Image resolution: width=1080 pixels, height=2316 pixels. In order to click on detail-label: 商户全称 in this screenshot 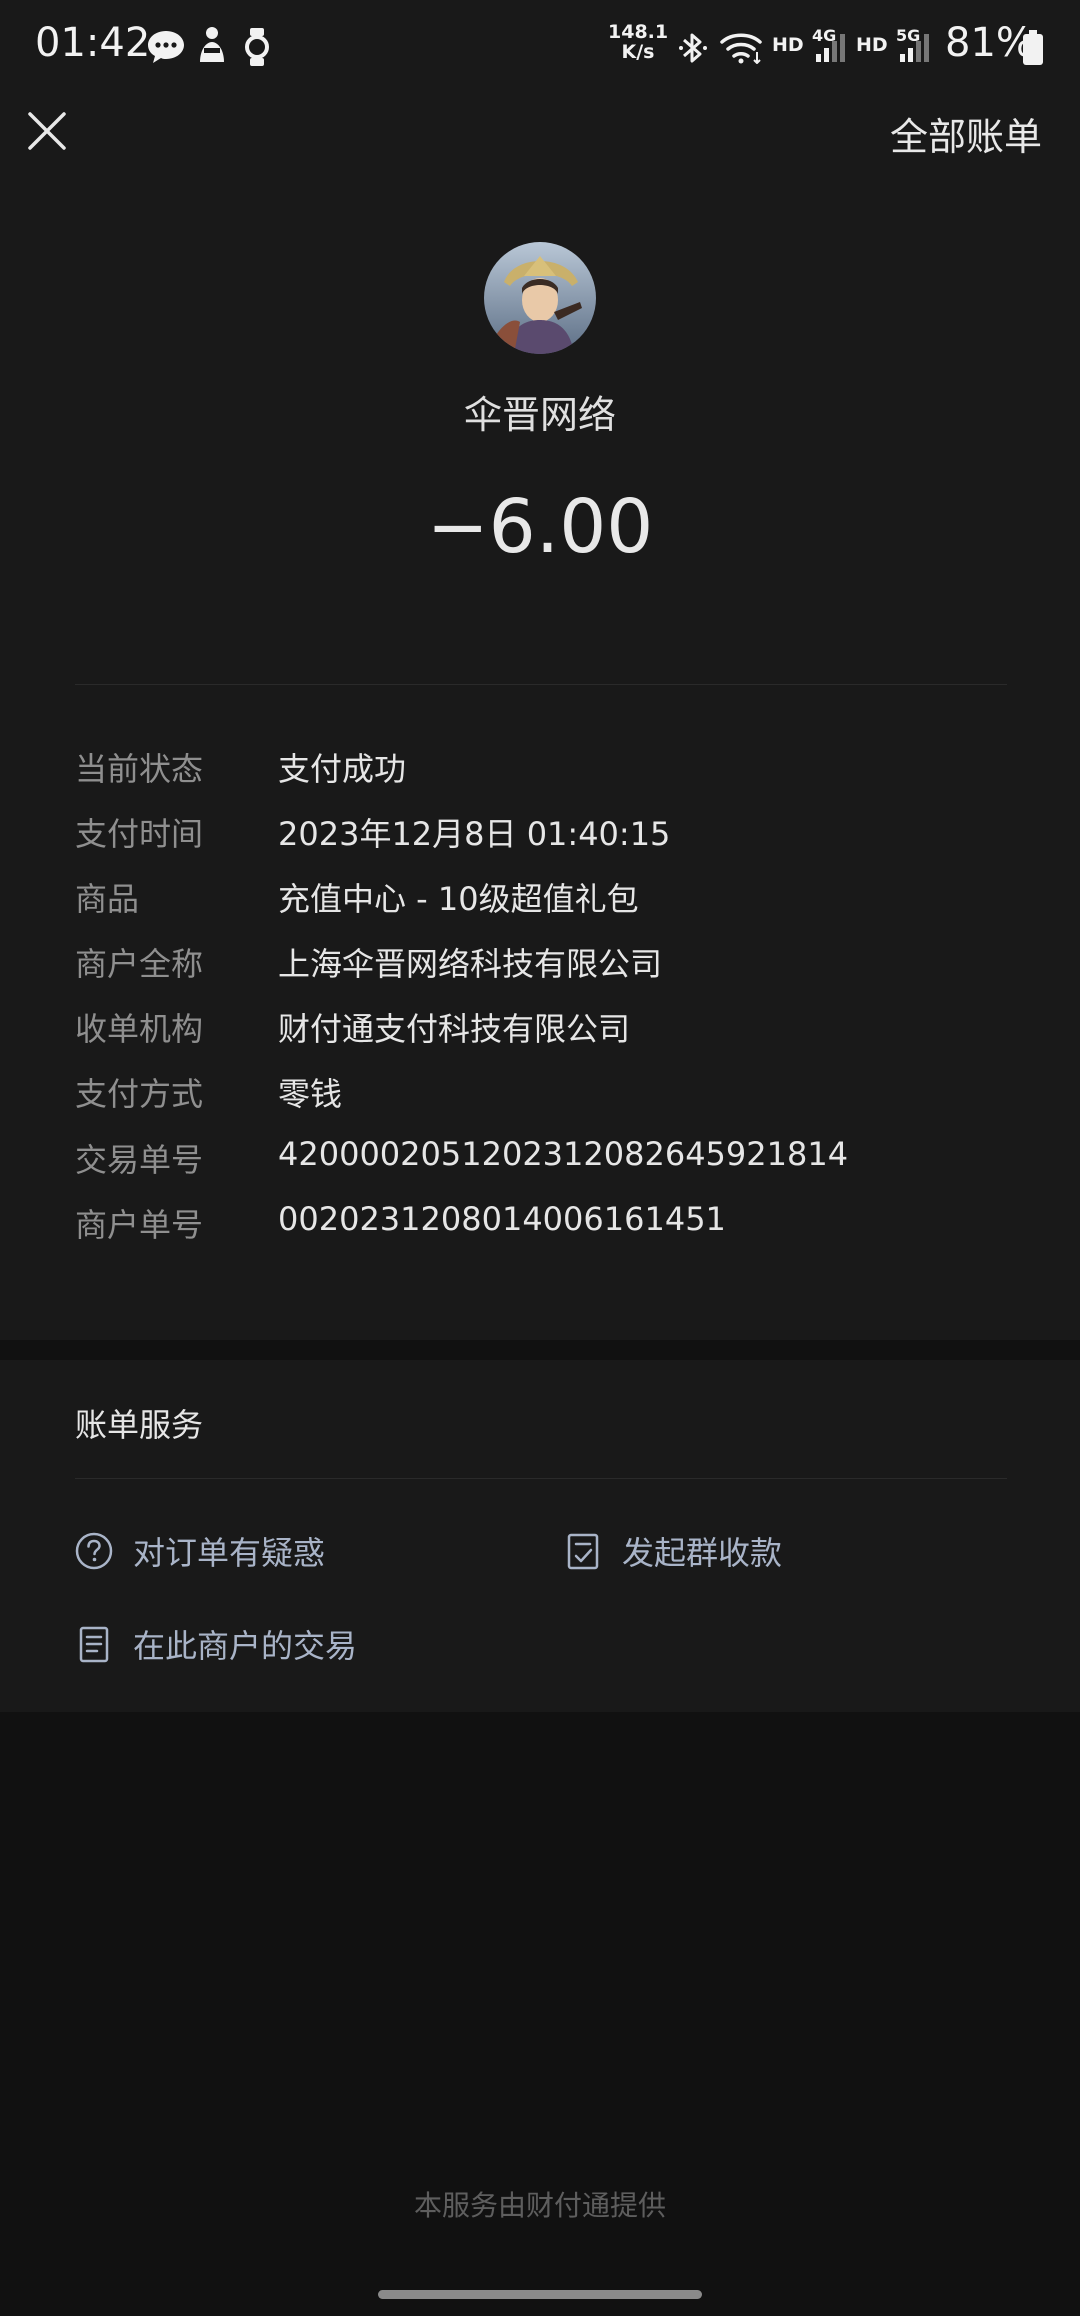, I will do `click(139, 964)`.